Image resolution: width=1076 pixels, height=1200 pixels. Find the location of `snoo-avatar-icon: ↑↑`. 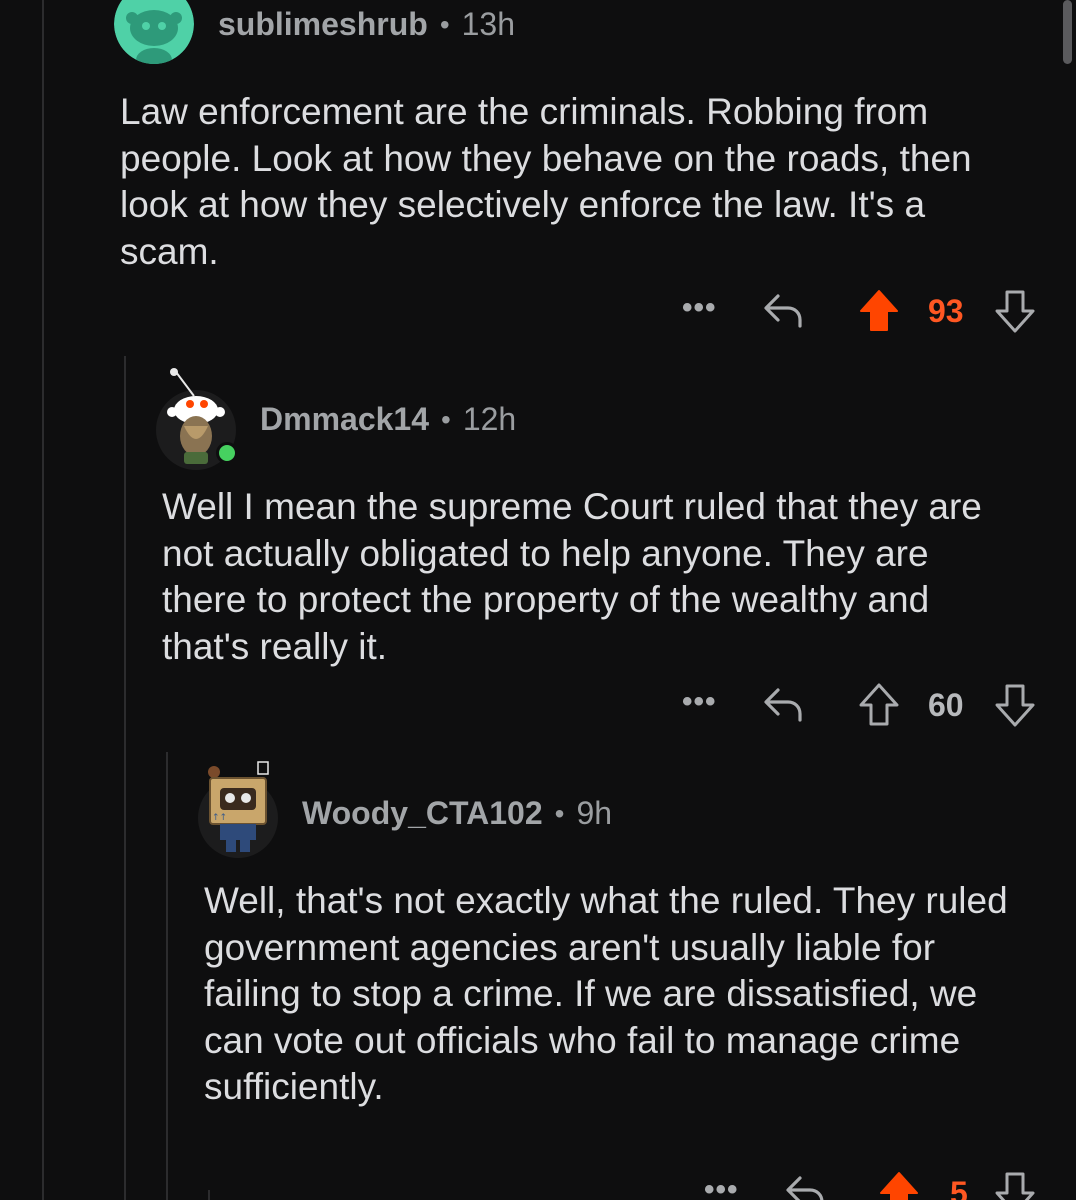

snoo-avatar-icon: ↑↑ is located at coordinates (238, 809).